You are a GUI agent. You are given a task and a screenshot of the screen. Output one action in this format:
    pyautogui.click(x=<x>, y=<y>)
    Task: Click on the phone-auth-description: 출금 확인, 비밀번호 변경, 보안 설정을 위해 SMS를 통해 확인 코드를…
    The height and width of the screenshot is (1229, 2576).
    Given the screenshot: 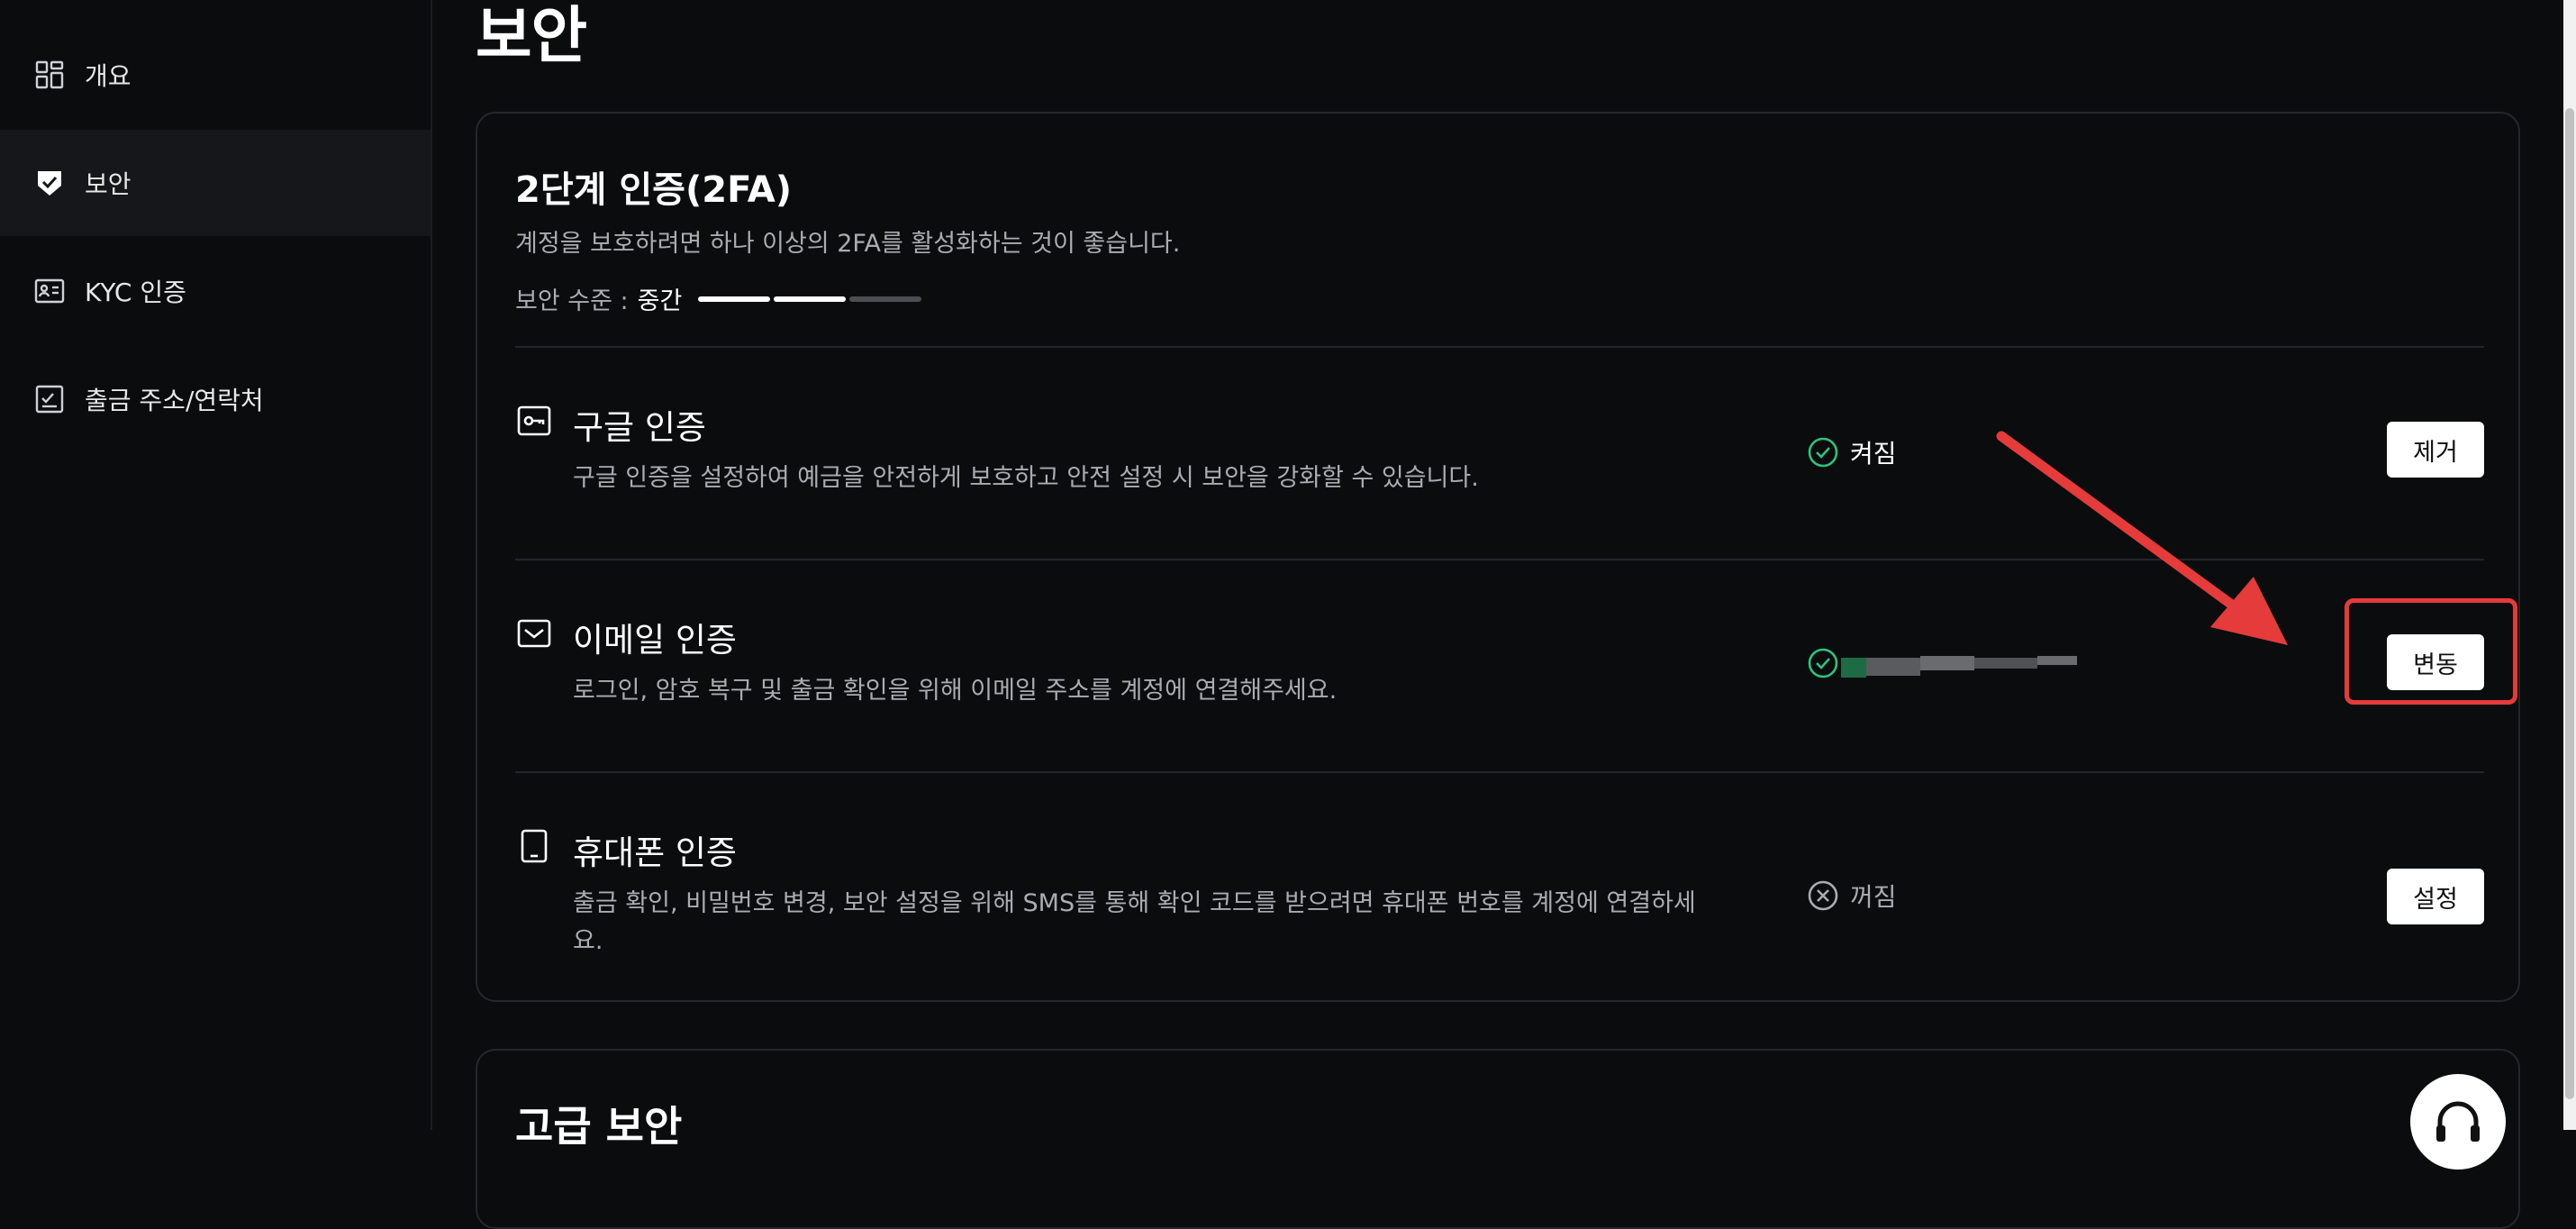 What is the action you would take?
    pyautogui.click(x=1134, y=922)
    